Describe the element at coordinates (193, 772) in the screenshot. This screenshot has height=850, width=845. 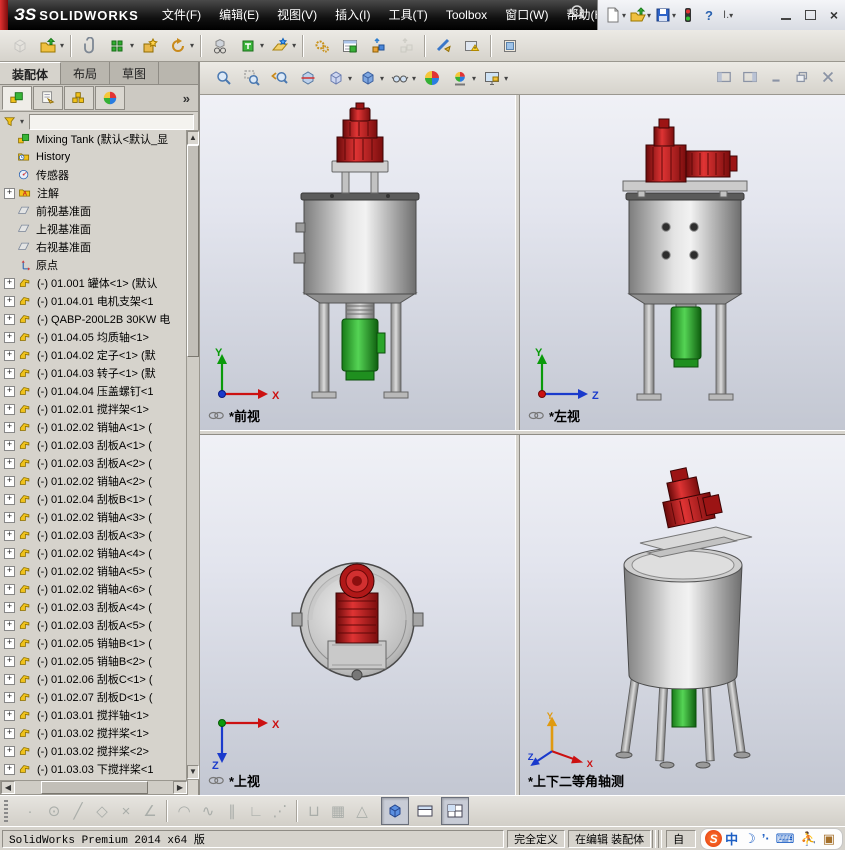
I see `scroll-down-icon: ▼` at that location.